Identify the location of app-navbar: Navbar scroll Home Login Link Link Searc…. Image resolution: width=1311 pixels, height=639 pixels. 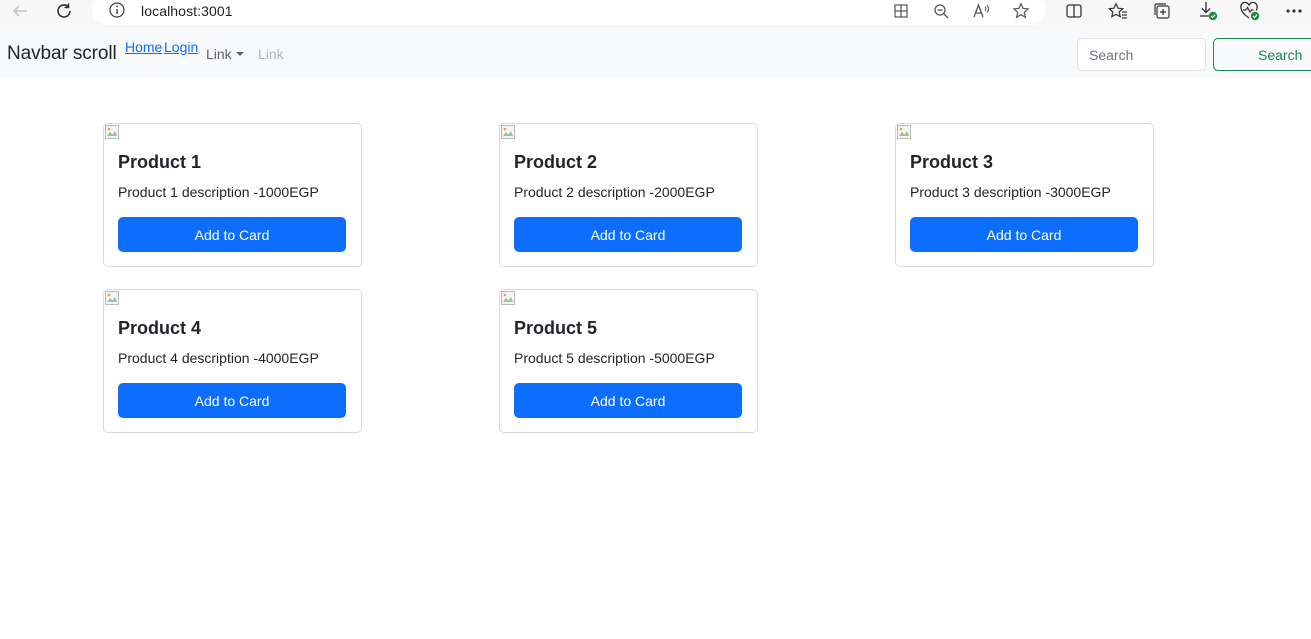
(655, 54).